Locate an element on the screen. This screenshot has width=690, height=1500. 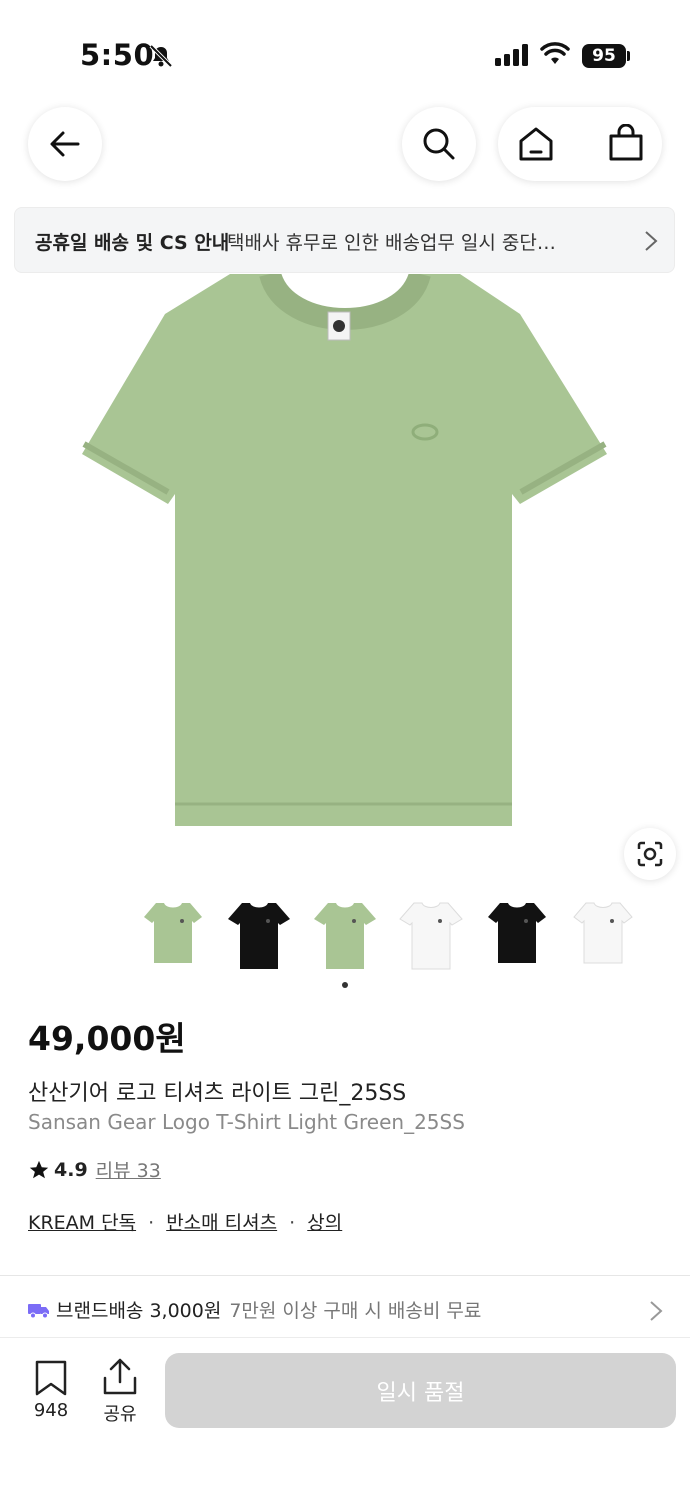
shopping-bag-icon is located at coordinates (626, 142).